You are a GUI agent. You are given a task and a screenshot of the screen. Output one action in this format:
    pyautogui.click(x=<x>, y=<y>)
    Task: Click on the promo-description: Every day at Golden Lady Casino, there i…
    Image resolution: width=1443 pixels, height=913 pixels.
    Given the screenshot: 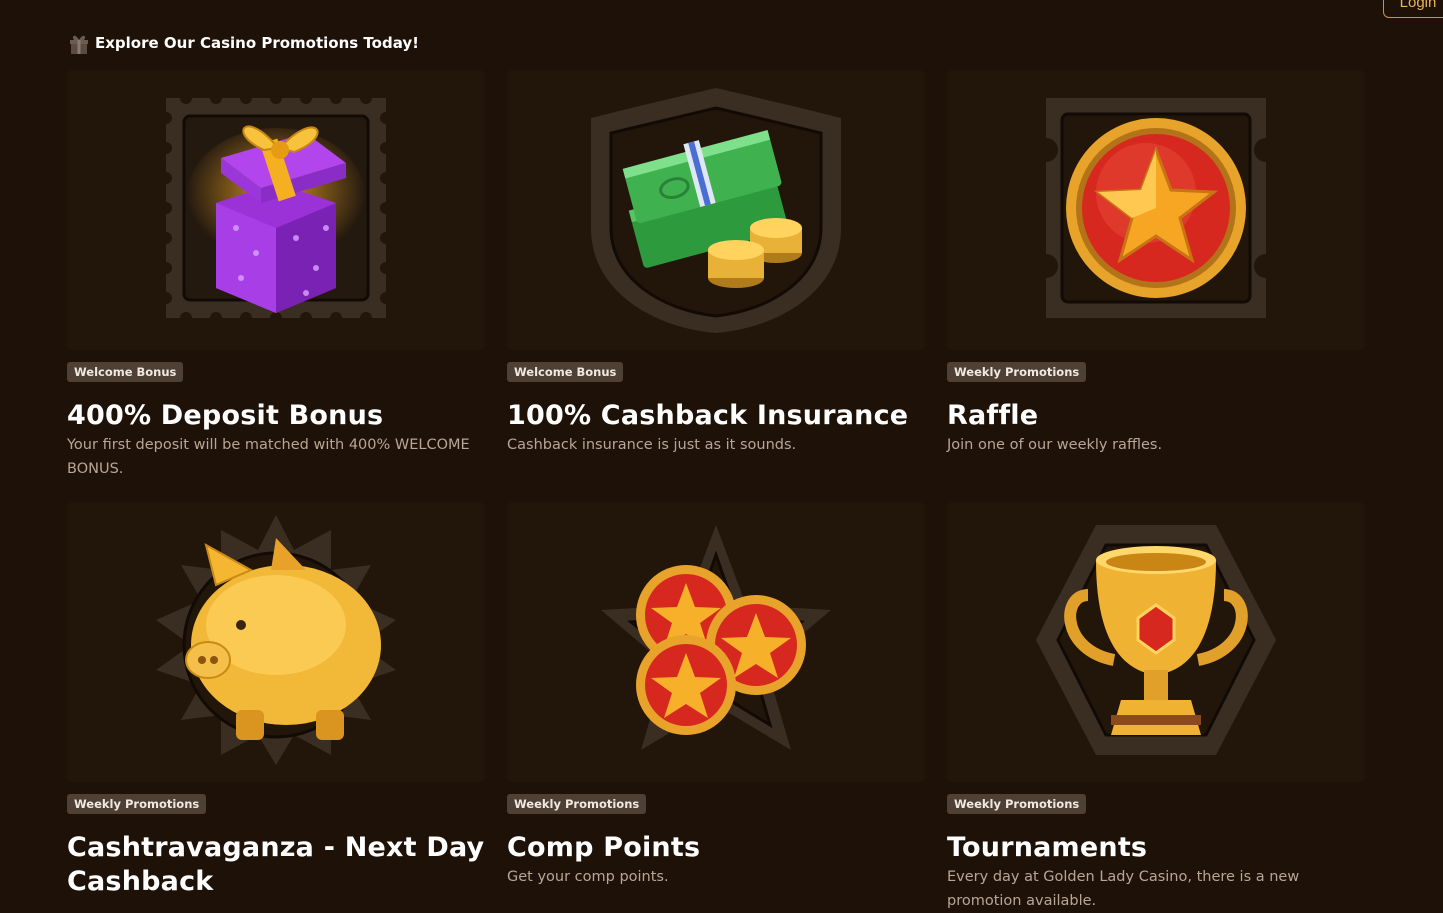 What is the action you would take?
    pyautogui.click(x=1123, y=889)
    